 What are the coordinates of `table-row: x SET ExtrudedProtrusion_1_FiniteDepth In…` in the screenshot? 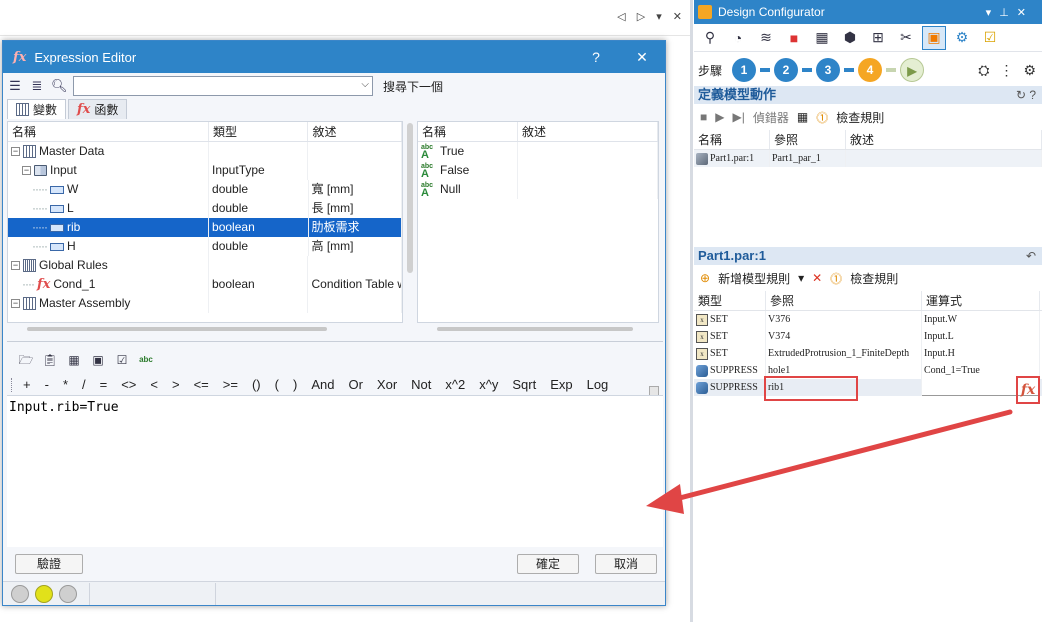 It's located at (868, 353).